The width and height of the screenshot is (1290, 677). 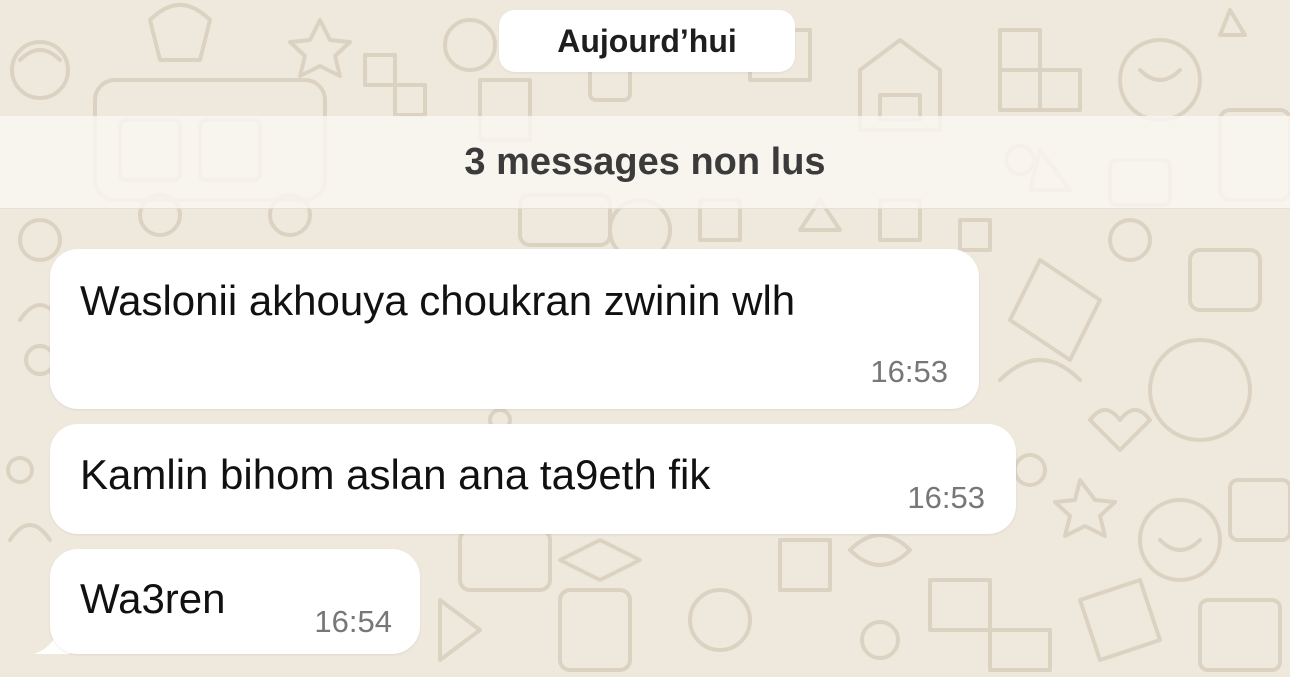 I want to click on message-bubble: Kamlin bihom aslan ana ta9eth fik 16:53, so click(x=533, y=479).